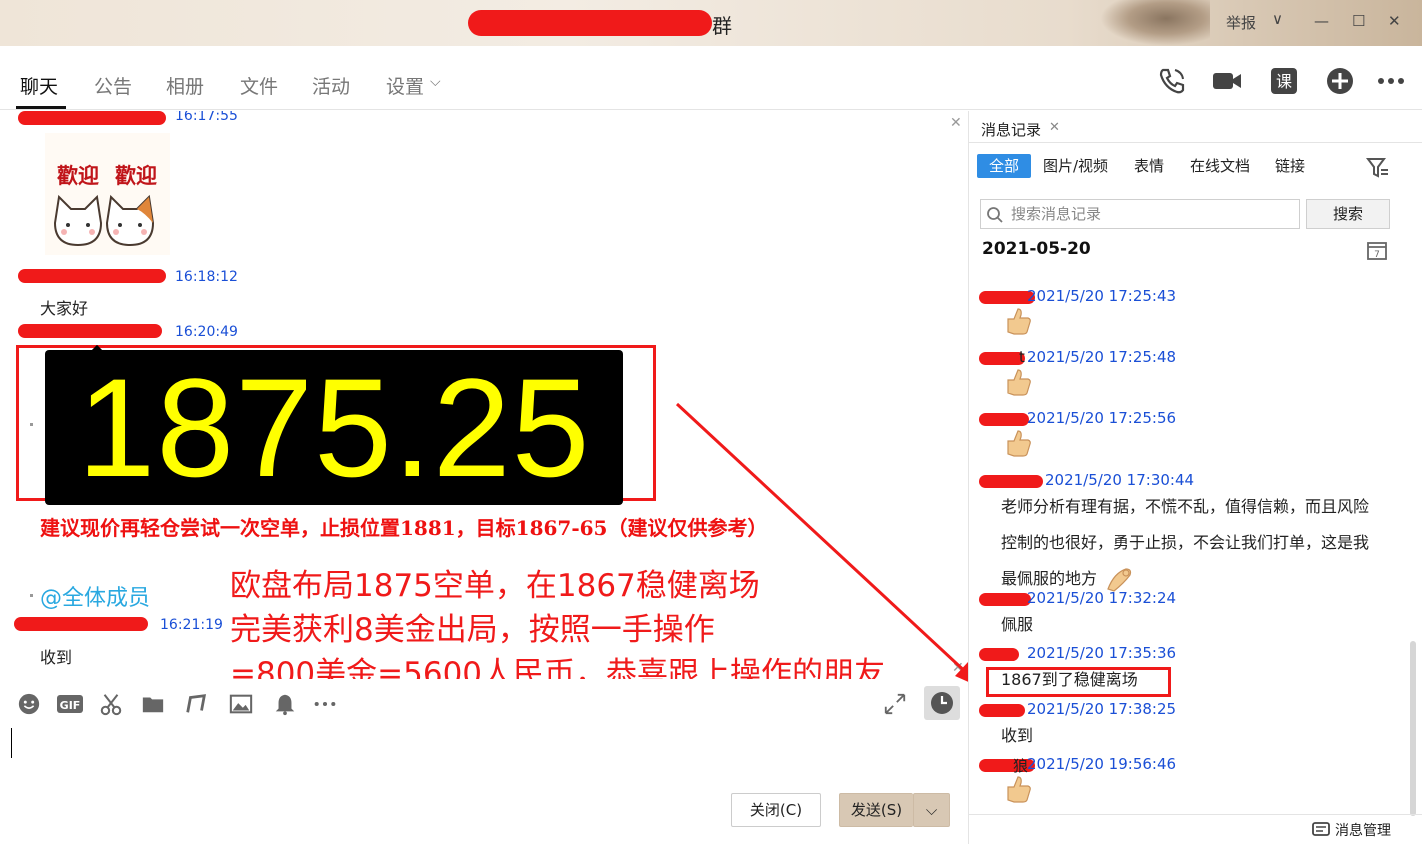  Describe the element at coordinates (259, 85) in the screenshot. I see `tab-files: 文件` at that location.